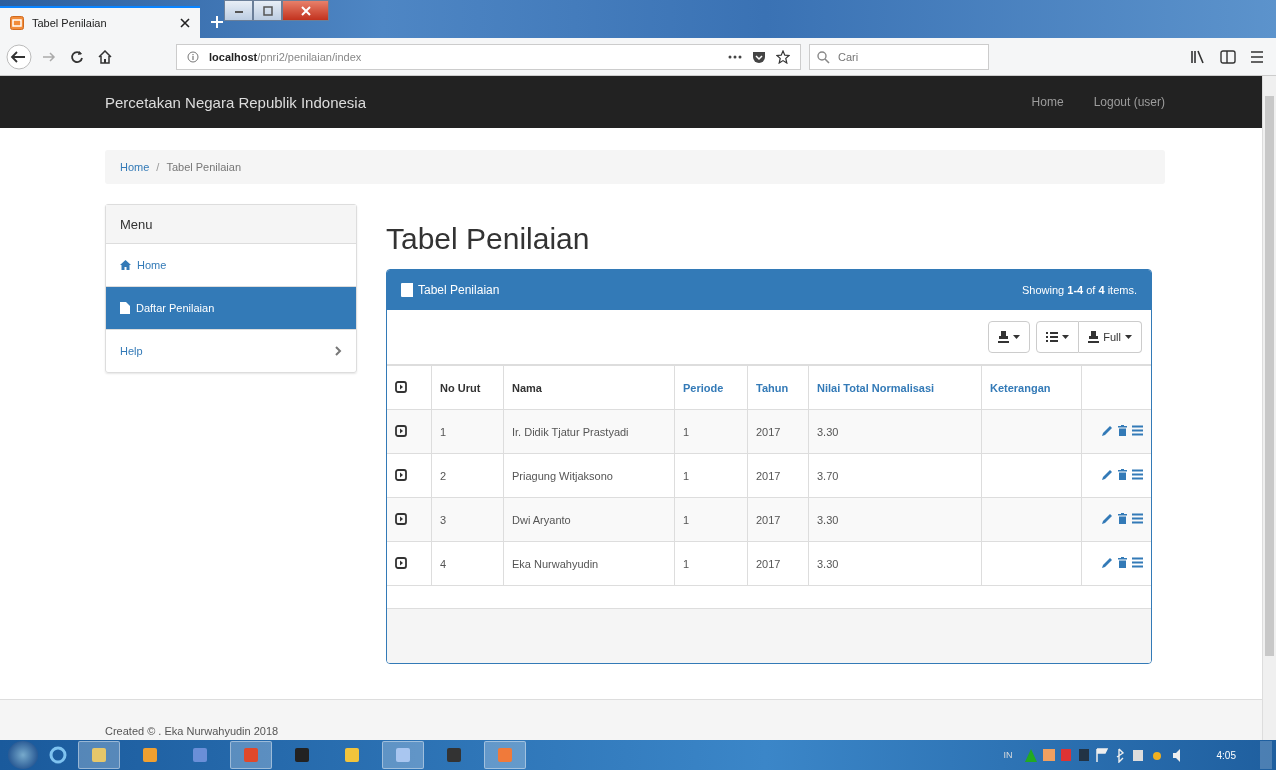 The image size is (1276, 770). I want to click on minimize-button, so click(238, 10).